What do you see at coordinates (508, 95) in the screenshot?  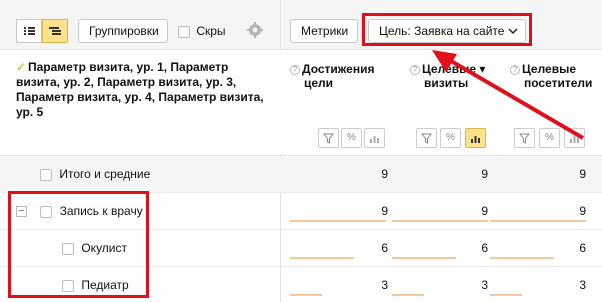 I see `annotation-arrow` at bounding box center [508, 95].